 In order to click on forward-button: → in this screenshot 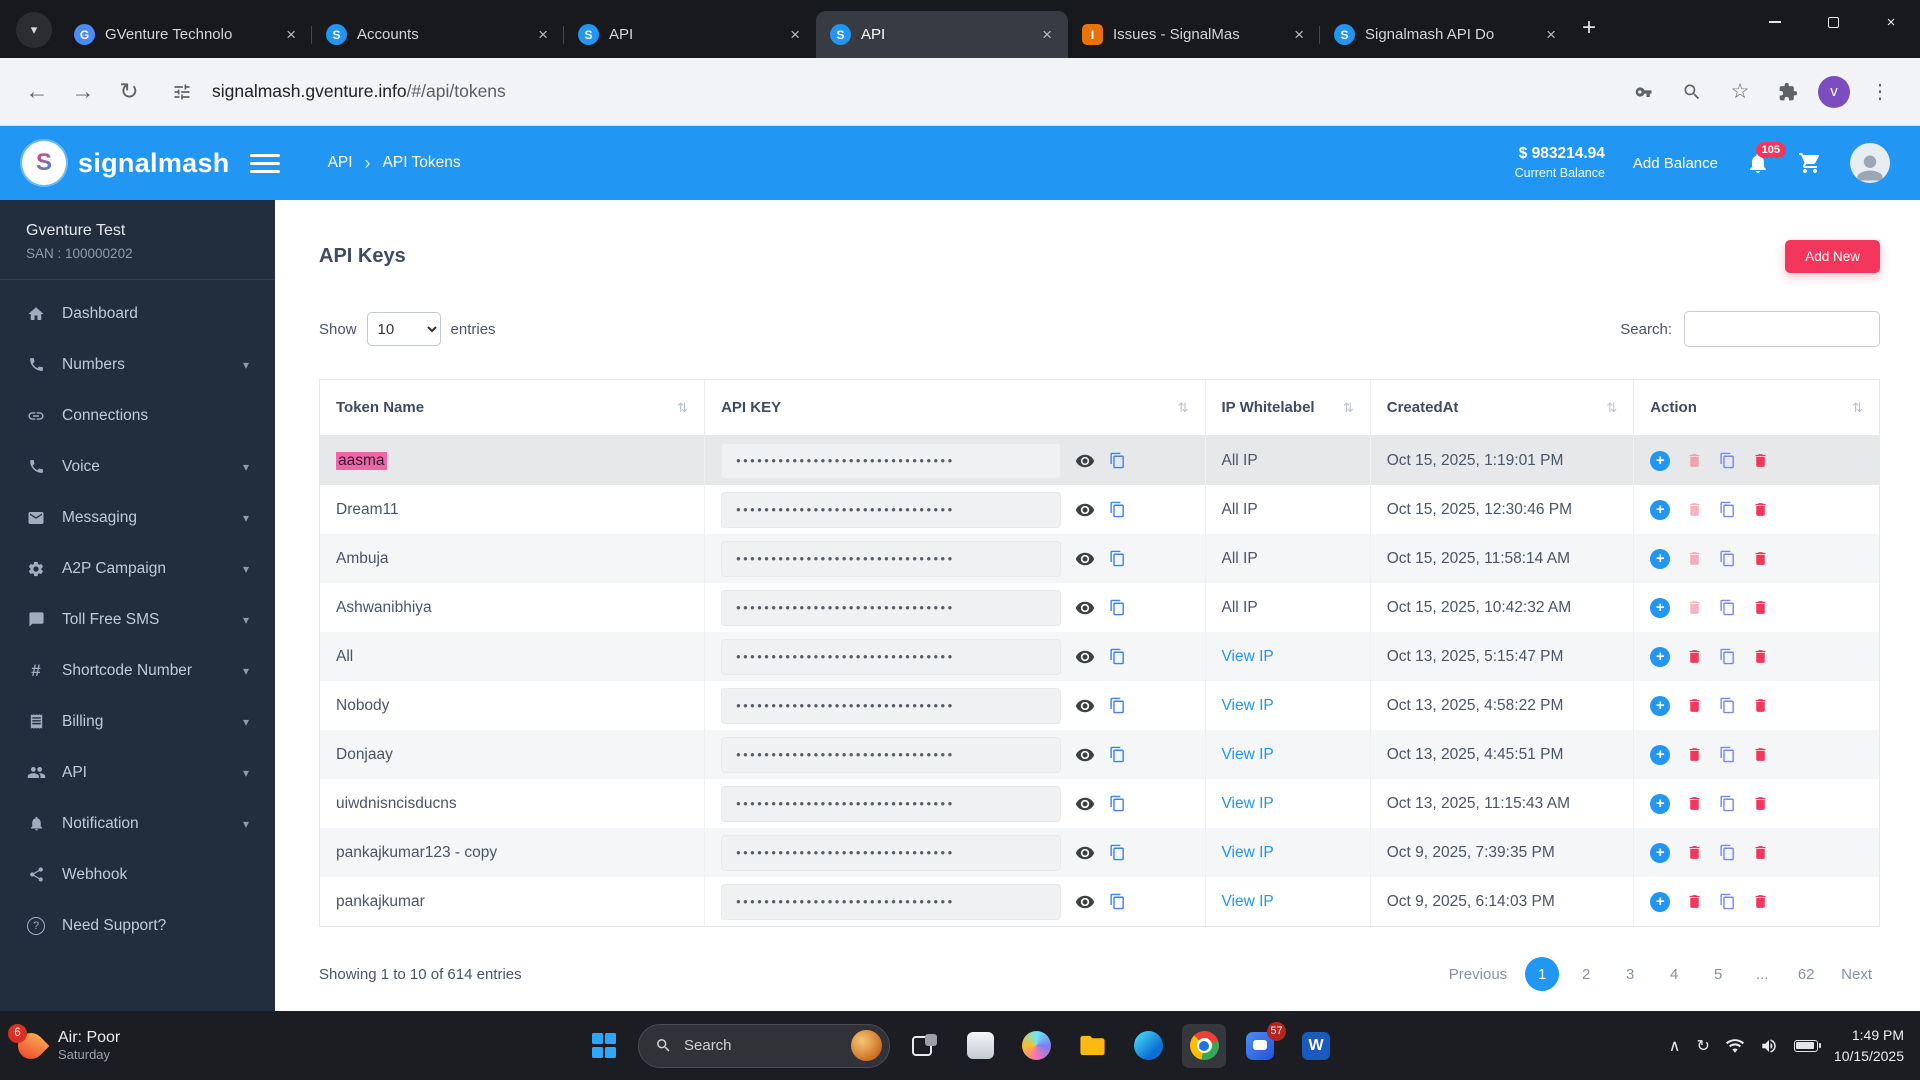, I will do `click(83, 92)`.